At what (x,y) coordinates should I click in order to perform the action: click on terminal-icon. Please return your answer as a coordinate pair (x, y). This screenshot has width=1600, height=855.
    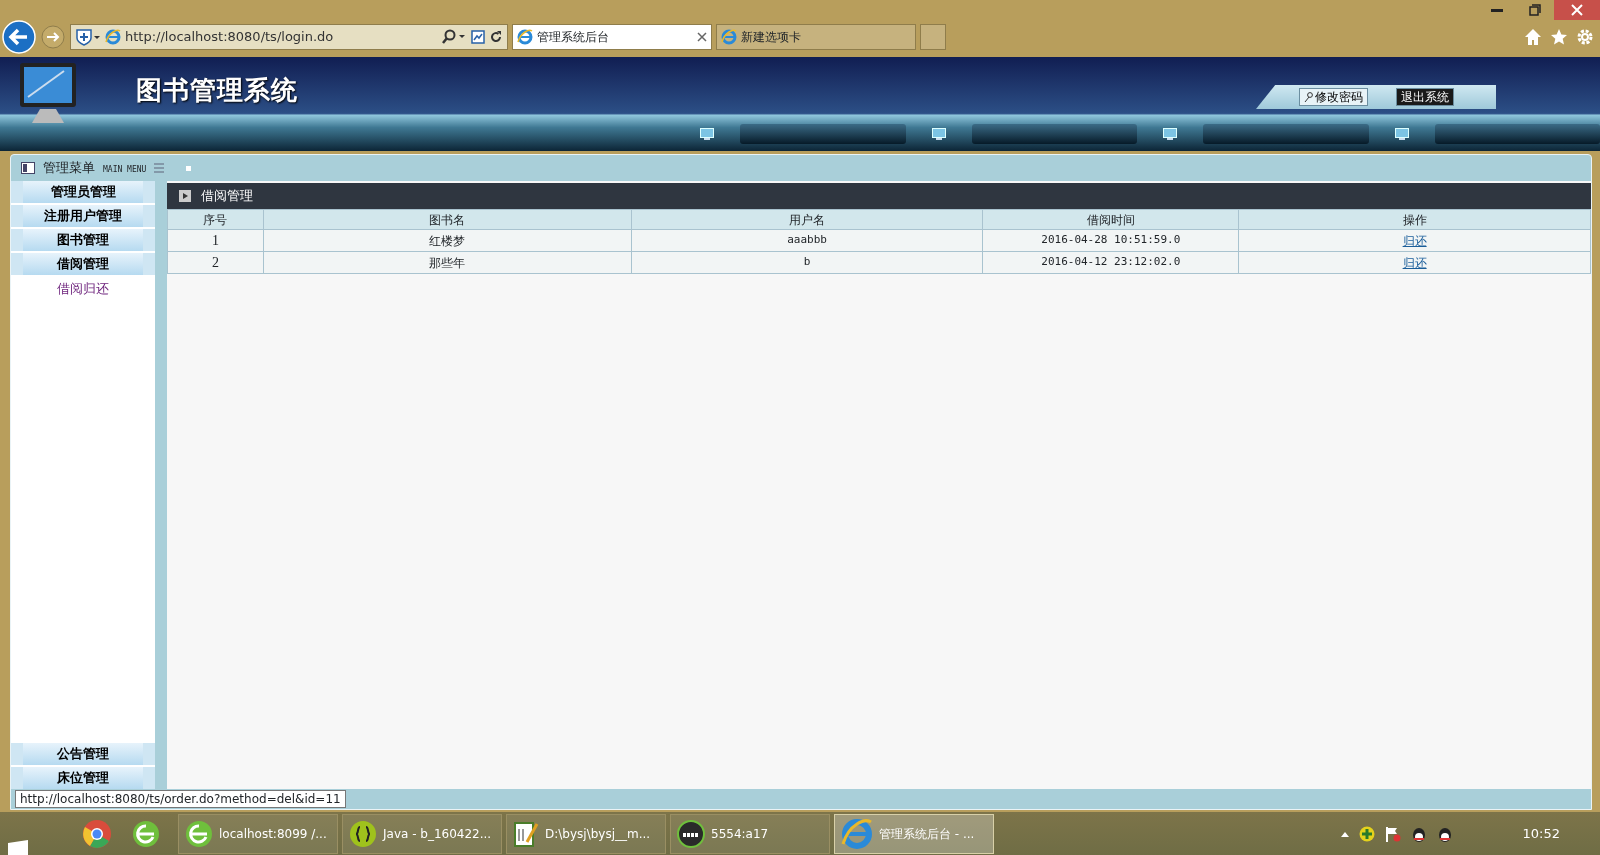
    Looking at the image, I should click on (691, 833).